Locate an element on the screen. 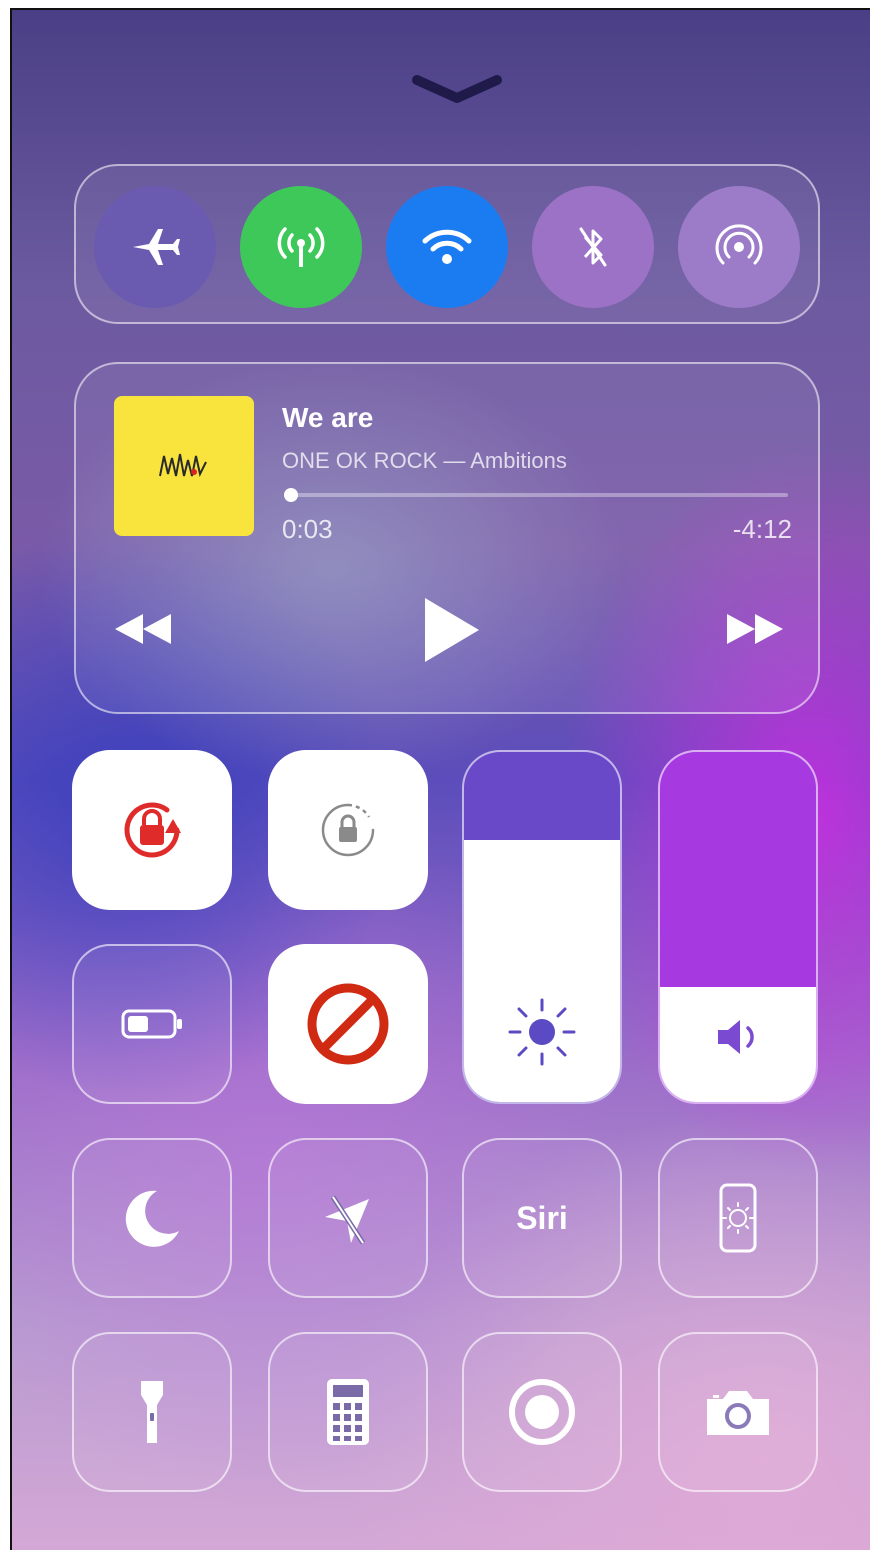  album-logo-icon is located at coordinates (183, 465).